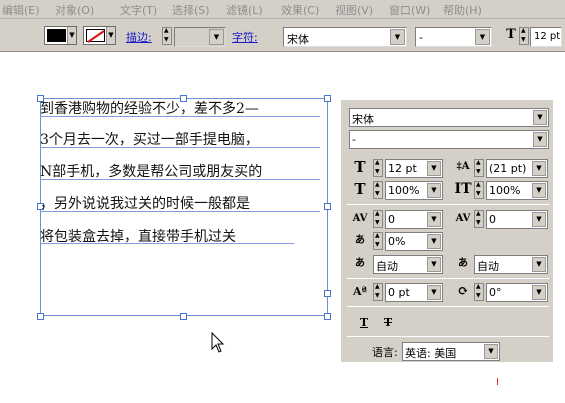 The width and height of the screenshot is (565, 403). I want to click on stroke-weight-stepper, so click(167, 36).